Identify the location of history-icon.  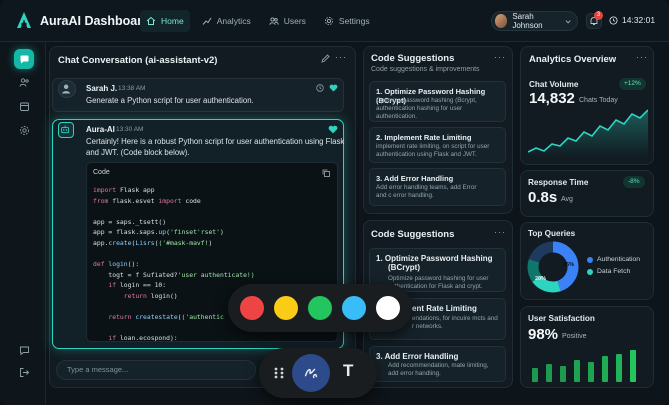
(320, 88).